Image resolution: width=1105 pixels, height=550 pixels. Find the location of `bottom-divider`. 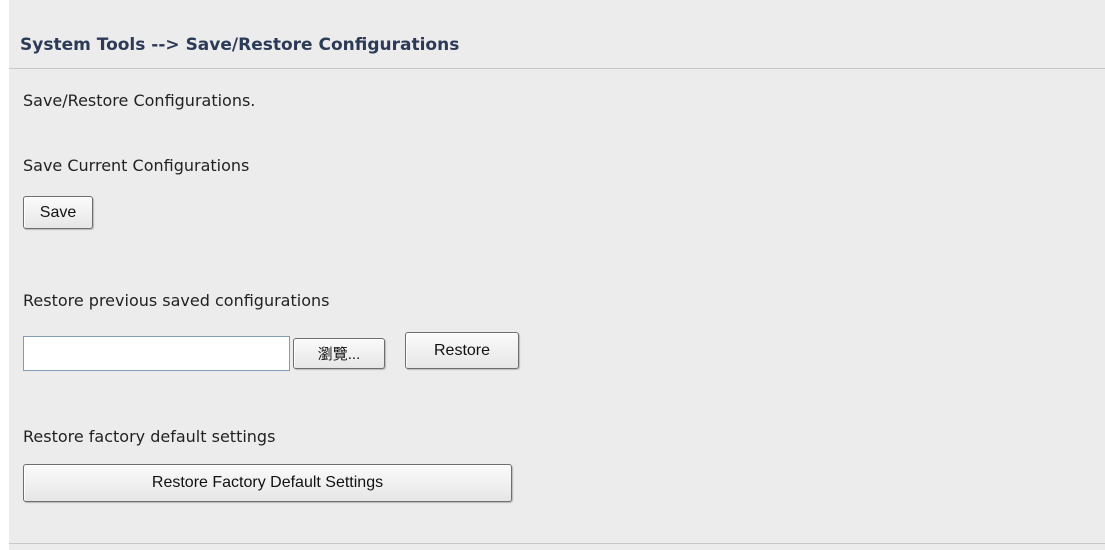

bottom-divider is located at coordinates (557, 543).